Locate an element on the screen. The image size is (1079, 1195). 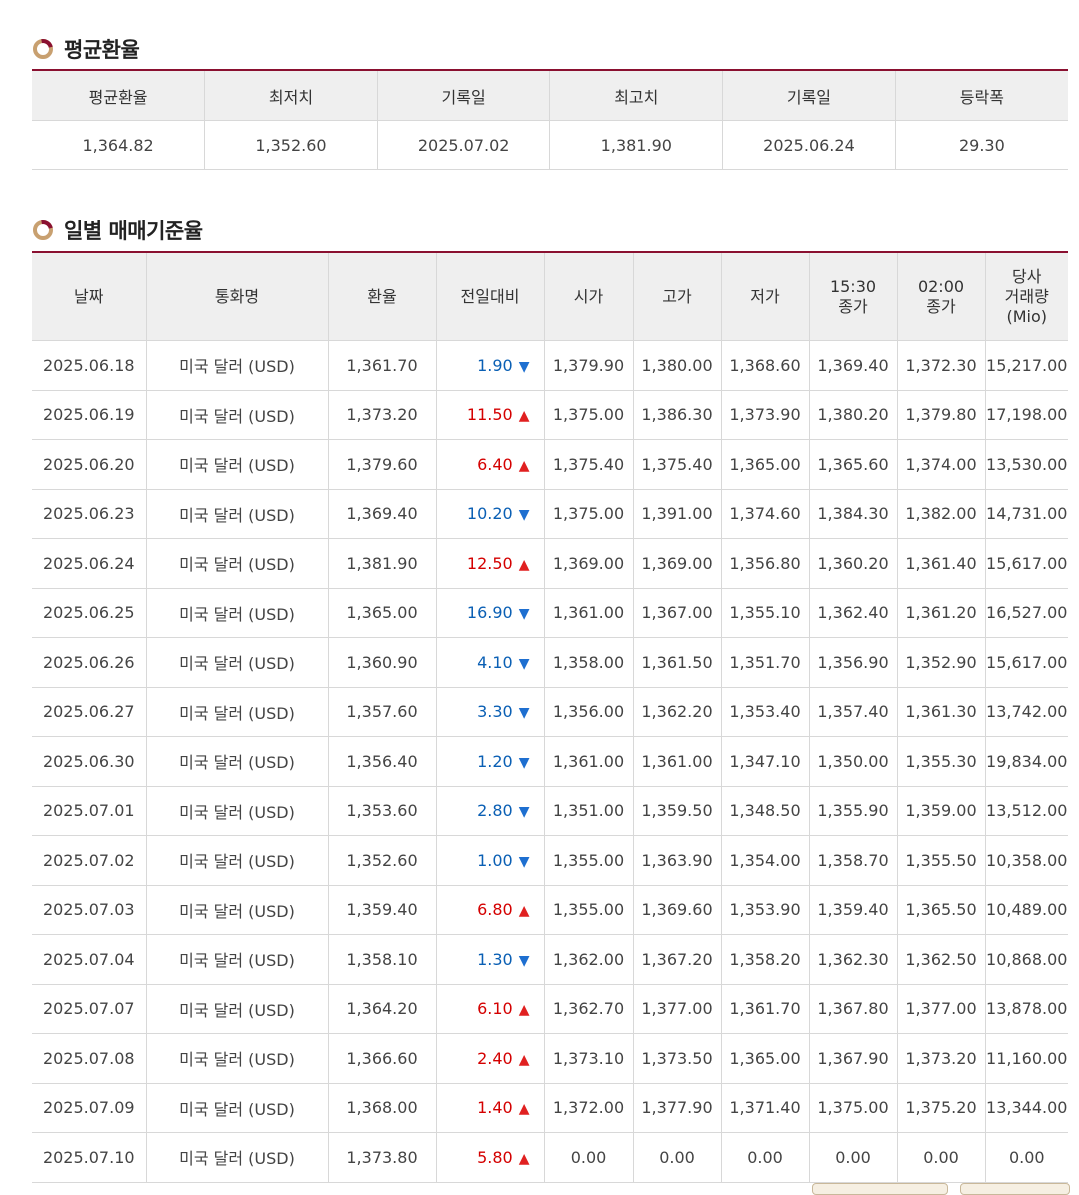
cell-close1530: 1,359.40 is located at coordinates (853, 910).